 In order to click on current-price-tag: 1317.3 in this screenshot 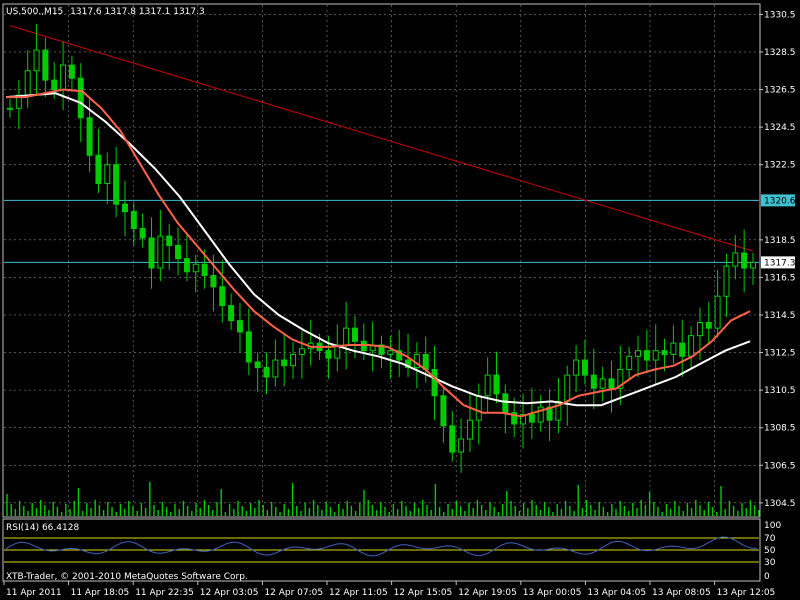, I will do `click(778, 262)`.